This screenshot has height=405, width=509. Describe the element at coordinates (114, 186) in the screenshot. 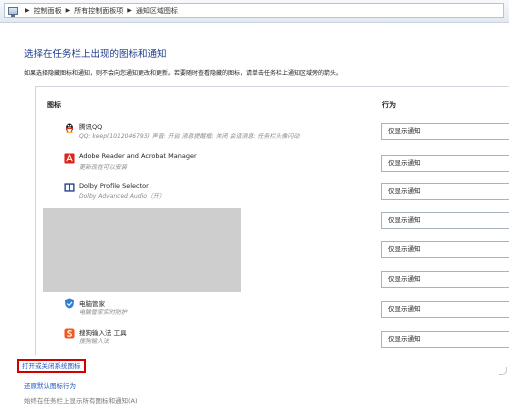

I see `app-name-dolby: Dolby Profile Selector` at that location.